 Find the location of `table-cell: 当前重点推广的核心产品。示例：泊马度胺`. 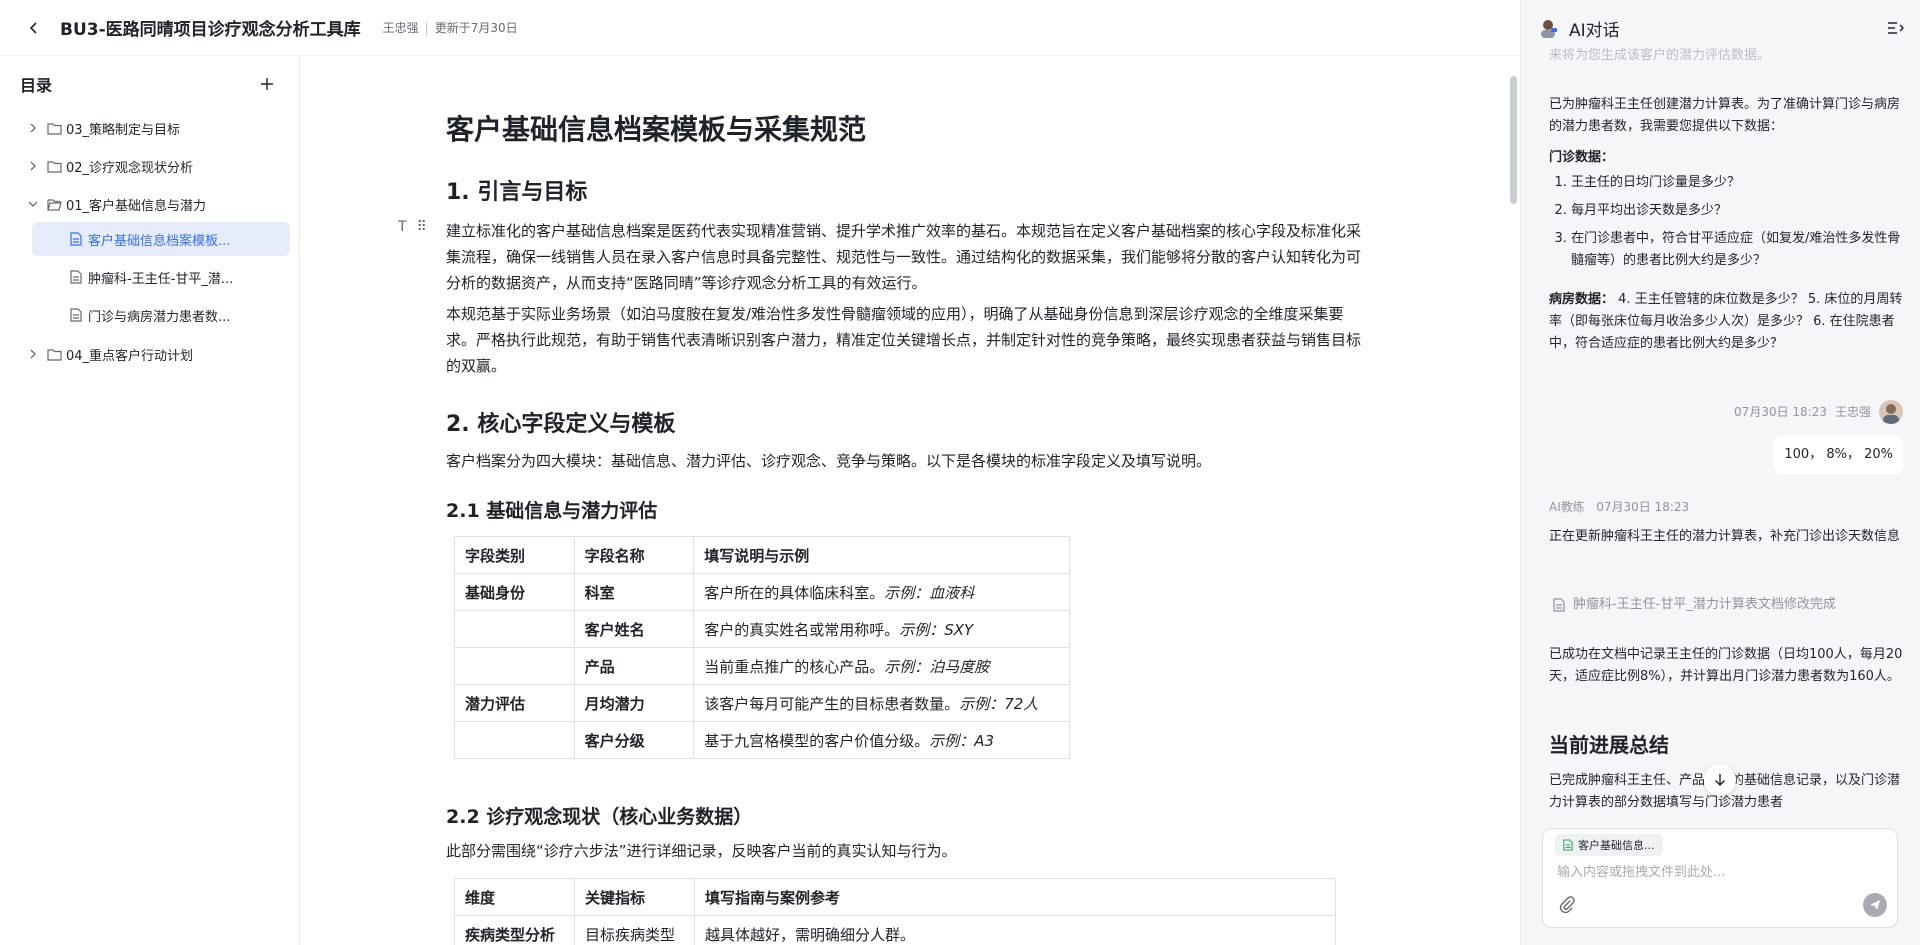

table-cell: 当前重点推广的核心产品。示例：泊马度胺 is located at coordinates (881, 666).